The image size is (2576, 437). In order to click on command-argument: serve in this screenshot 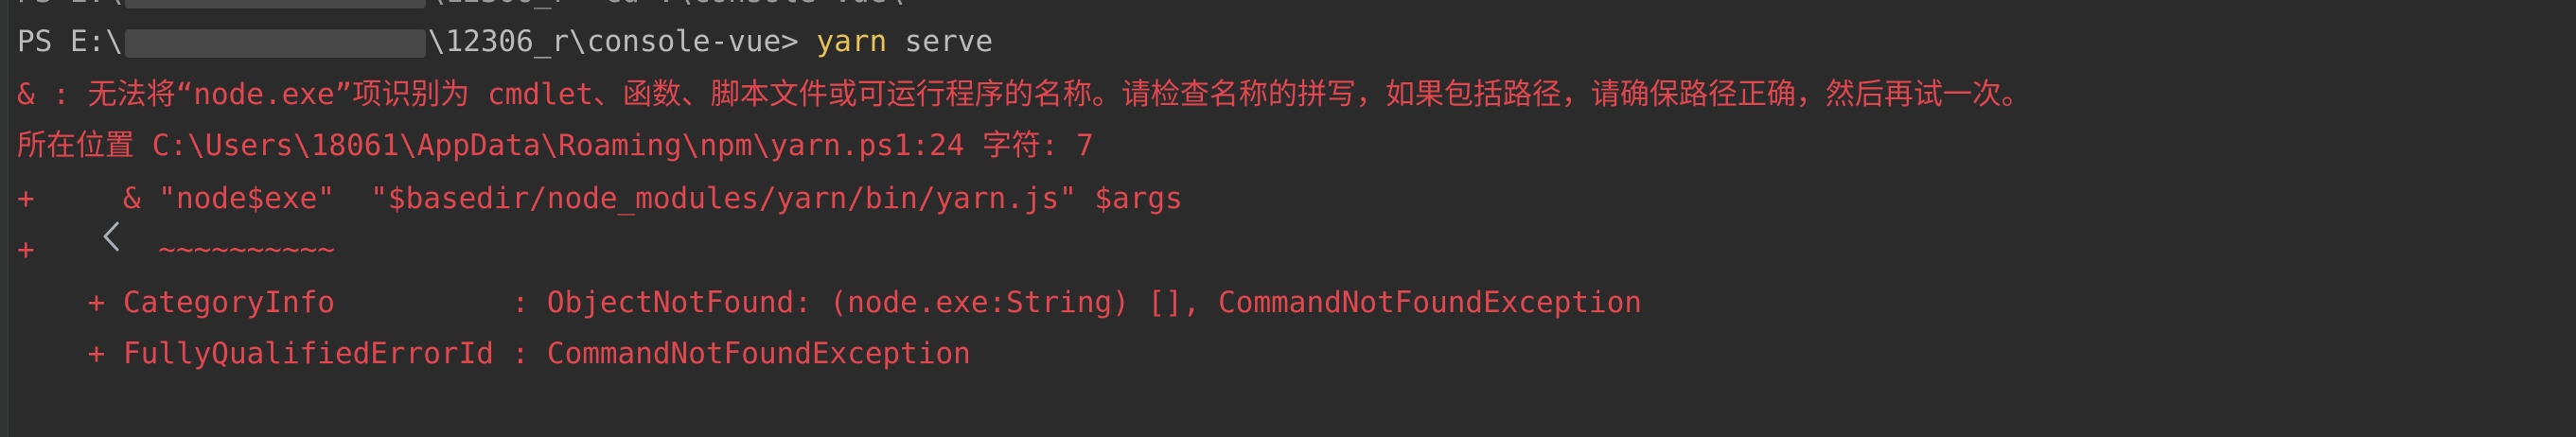, I will do `click(940, 42)`.